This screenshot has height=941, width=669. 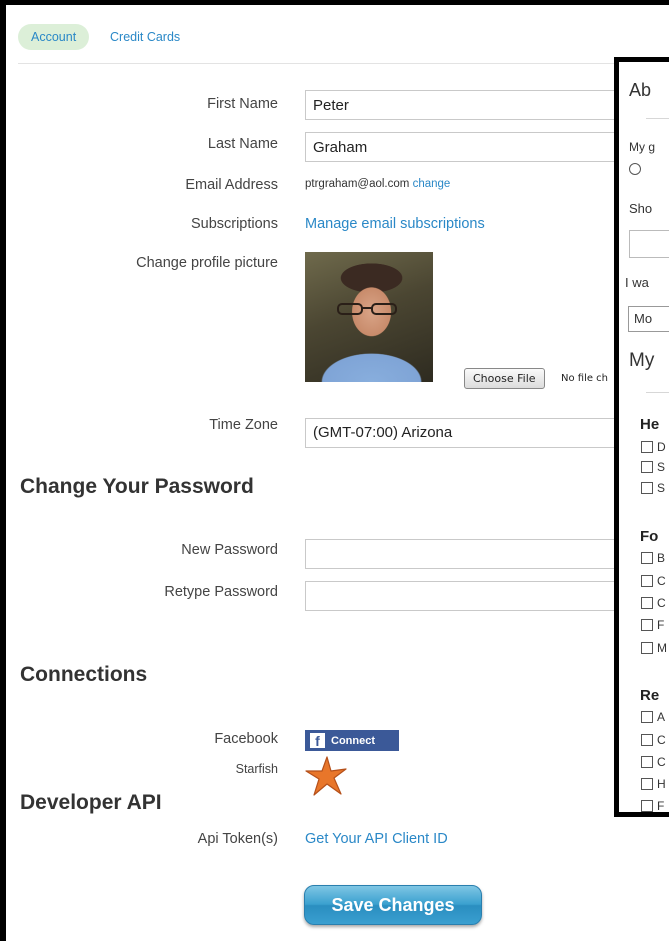 I want to click on panel-checkbox-label: D, so click(x=661, y=447).